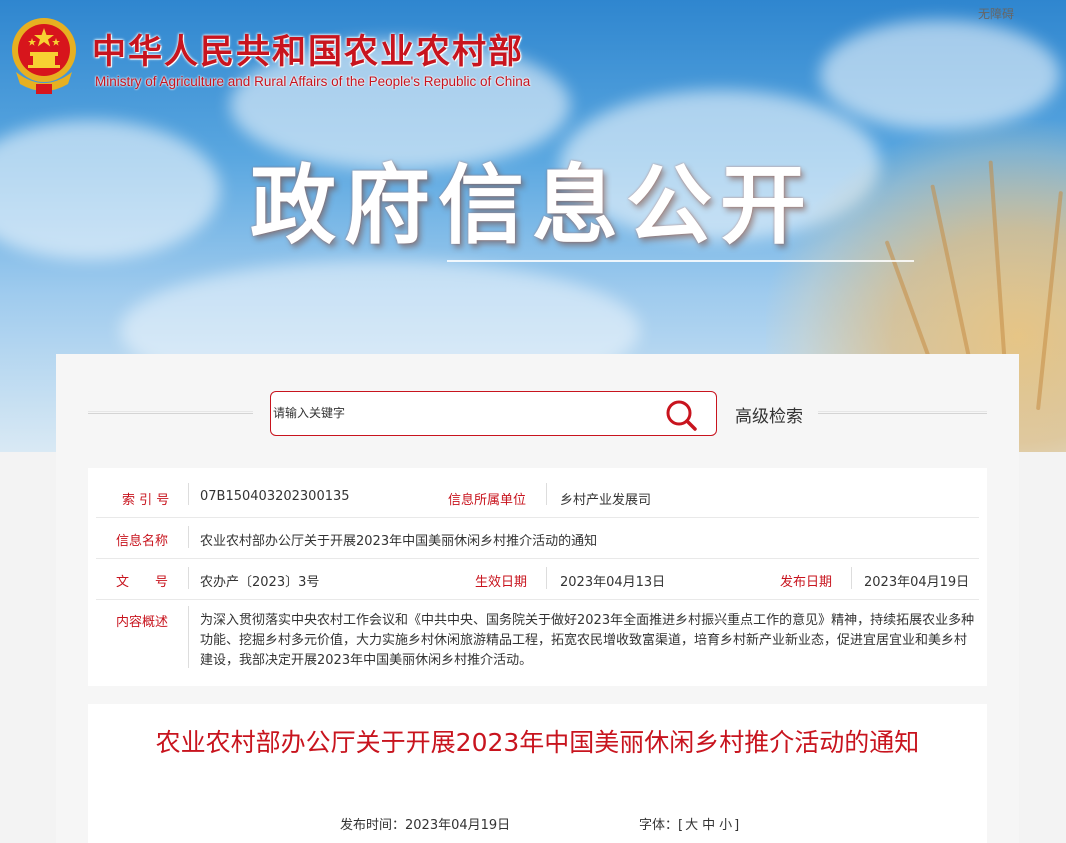 The width and height of the screenshot is (1066, 843). Describe the element at coordinates (308, 52) in the screenshot. I see `site-title: 中华人民共和国农业农村部` at that location.